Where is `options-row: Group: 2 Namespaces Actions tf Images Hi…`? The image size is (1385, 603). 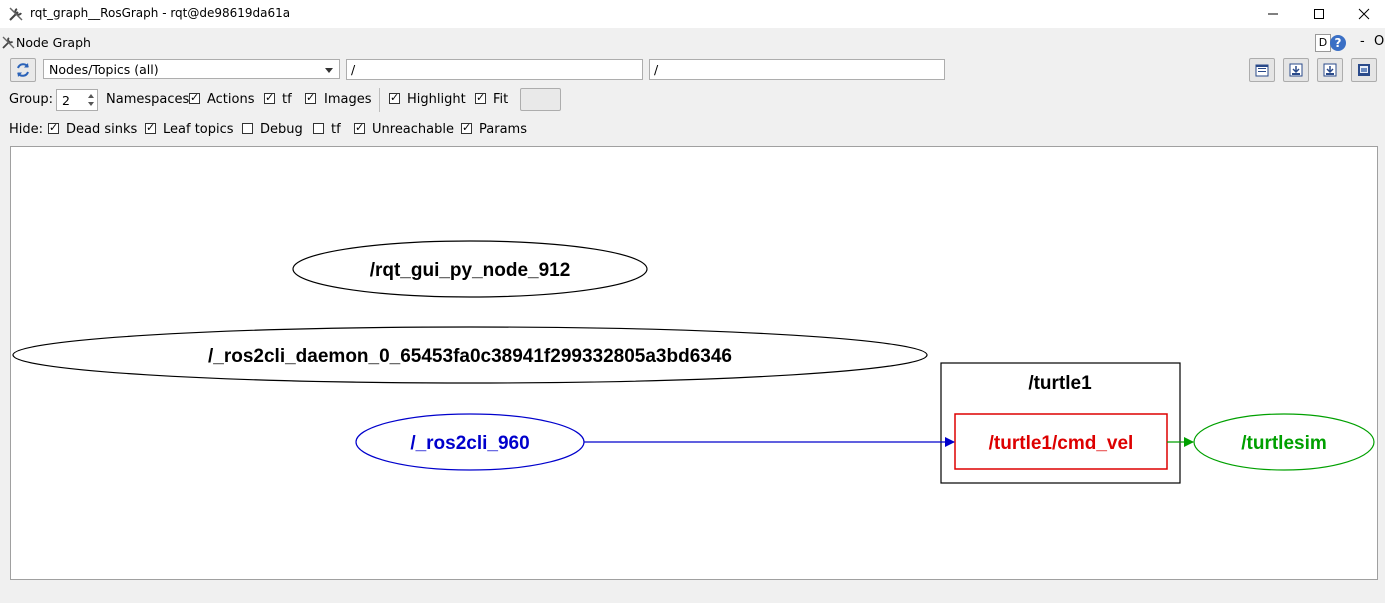
options-row: Group: 2 Namespaces Actions tf Images Hi… is located at coordinates (692, 100).